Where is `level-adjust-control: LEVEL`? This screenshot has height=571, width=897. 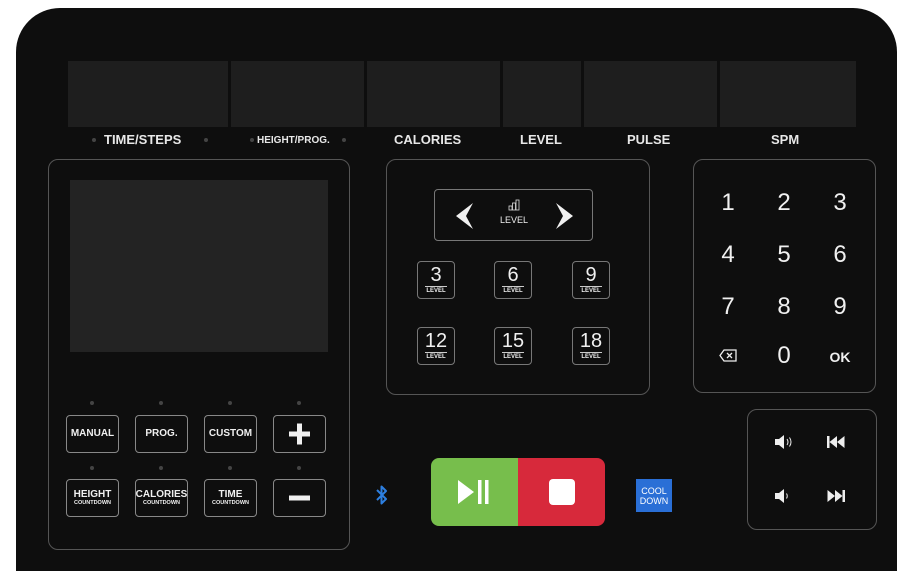
level-adjust-control: LEVEL is located at coordinates (513, 215).